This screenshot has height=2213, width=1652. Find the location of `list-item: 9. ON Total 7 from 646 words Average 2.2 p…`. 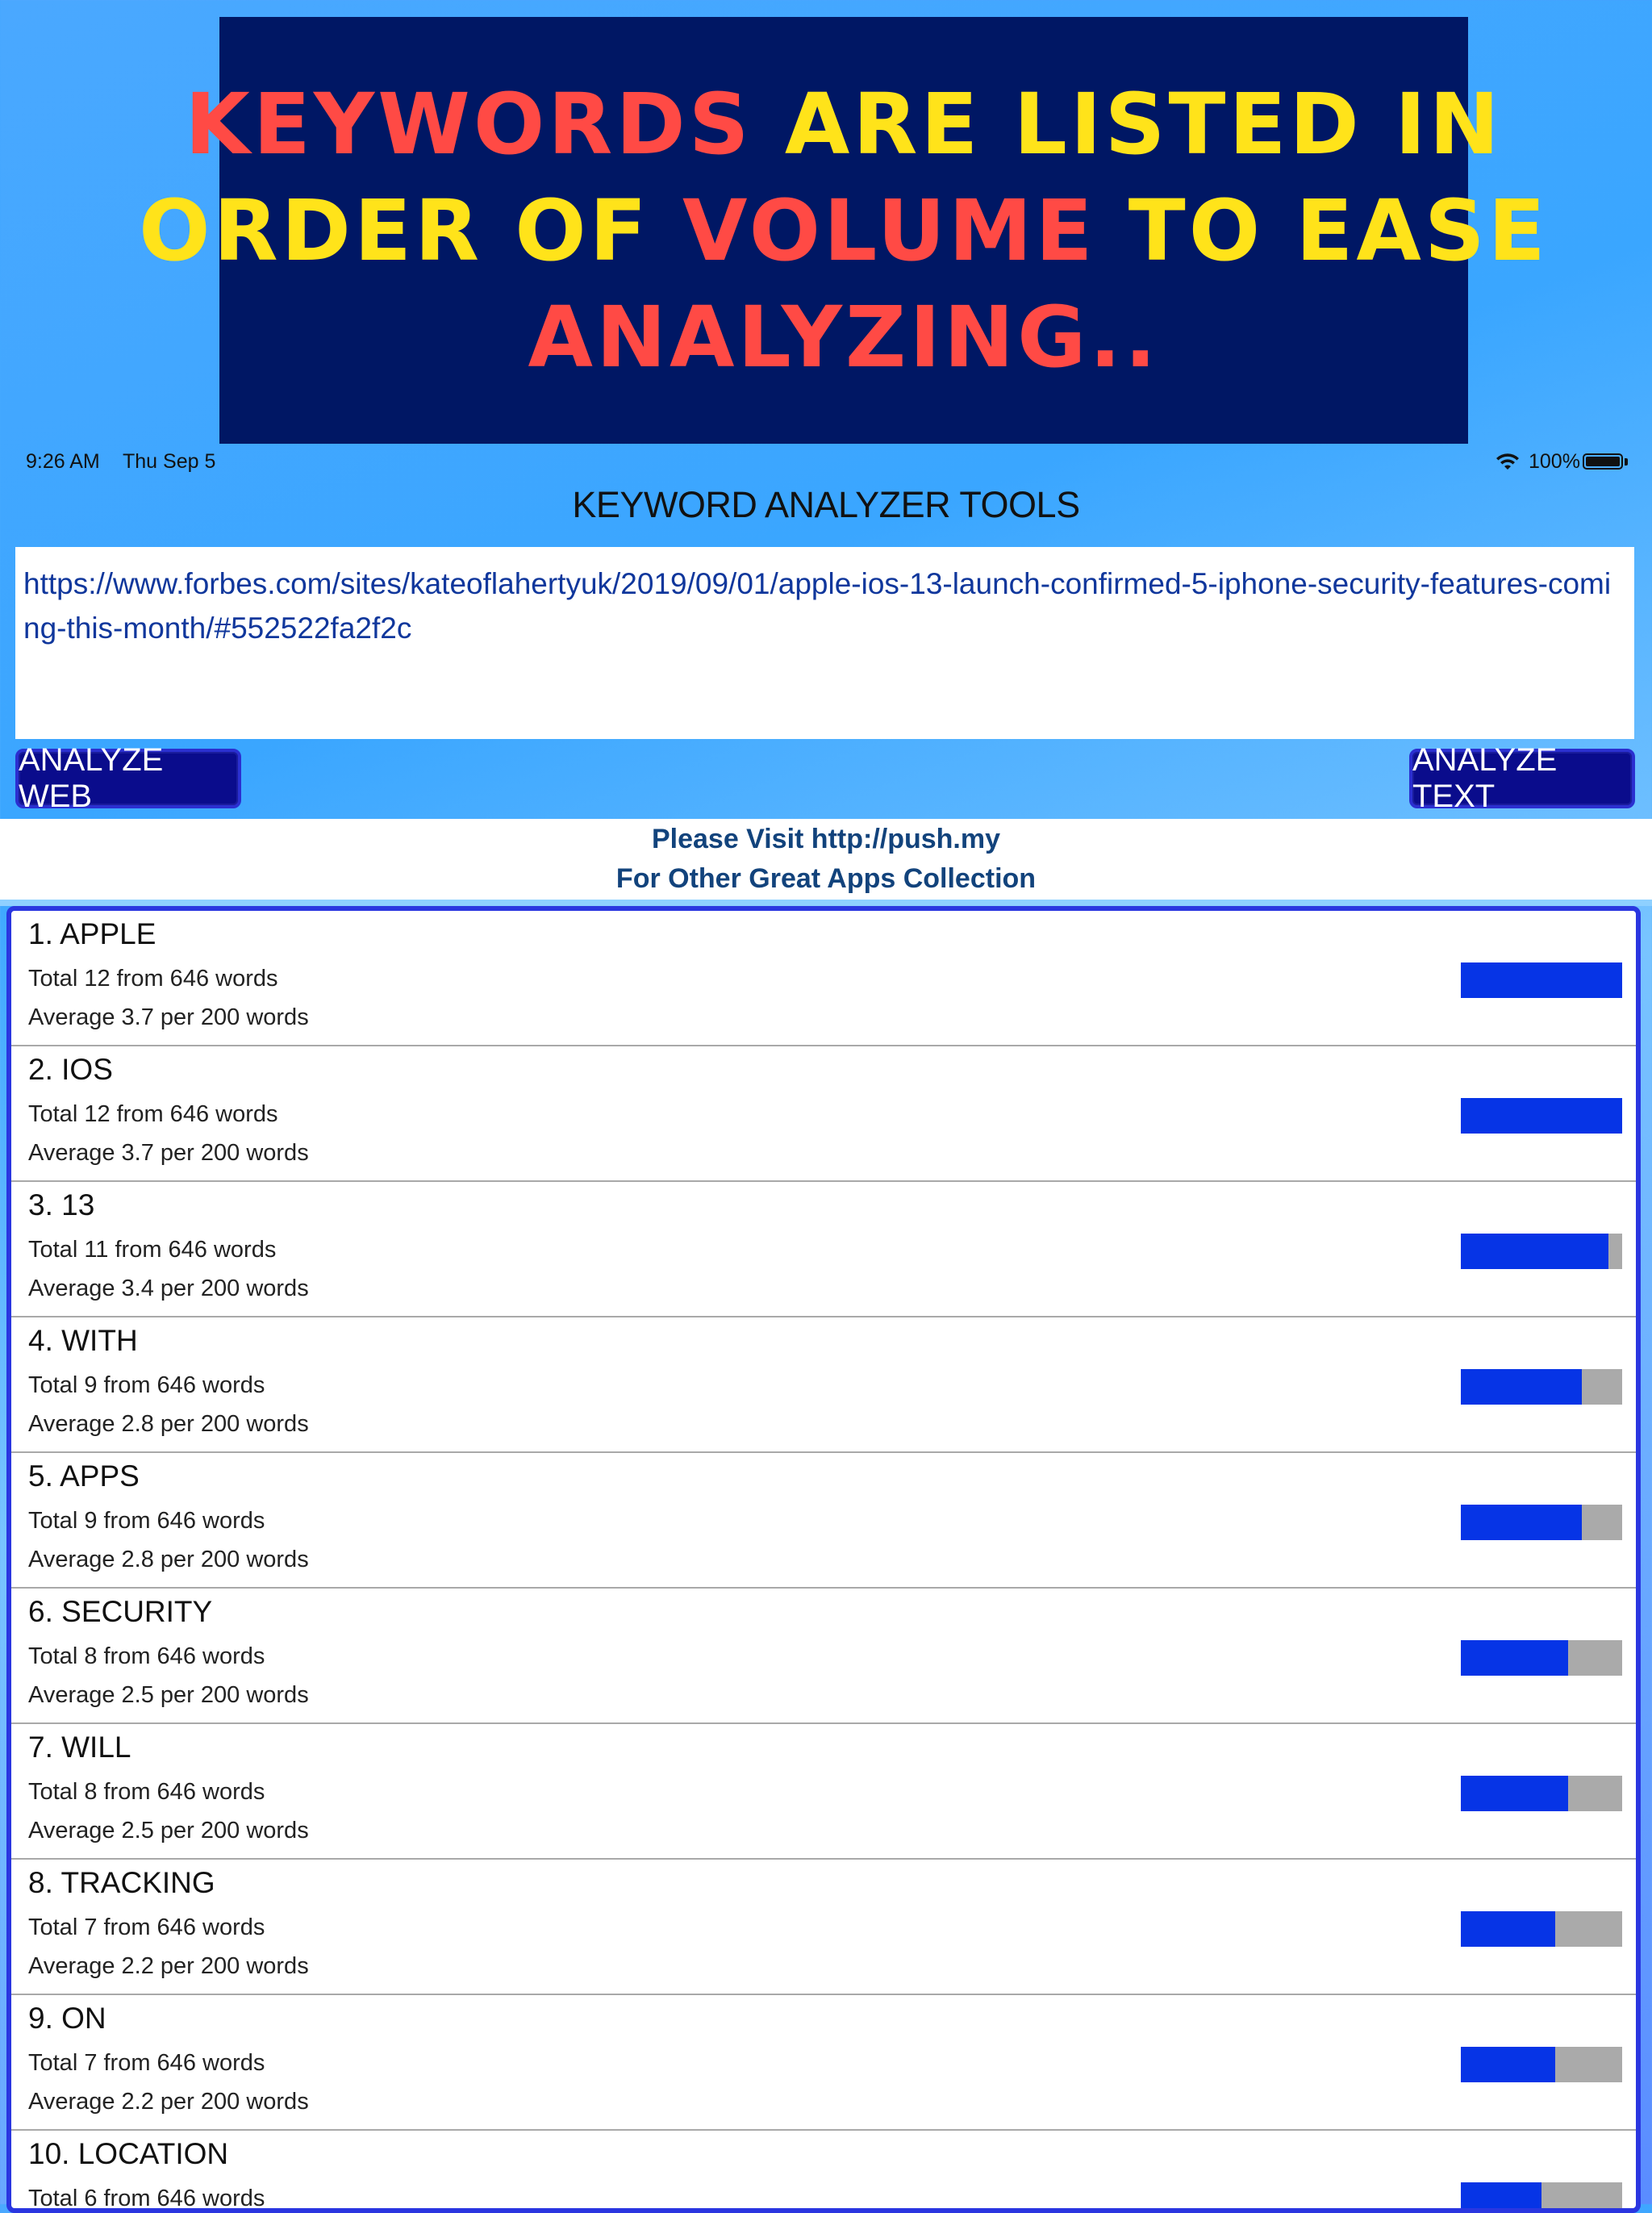

list-item: 9. ON Total 7 from 646 words Average 2.2 p… is located at coordinates (823, 2063).